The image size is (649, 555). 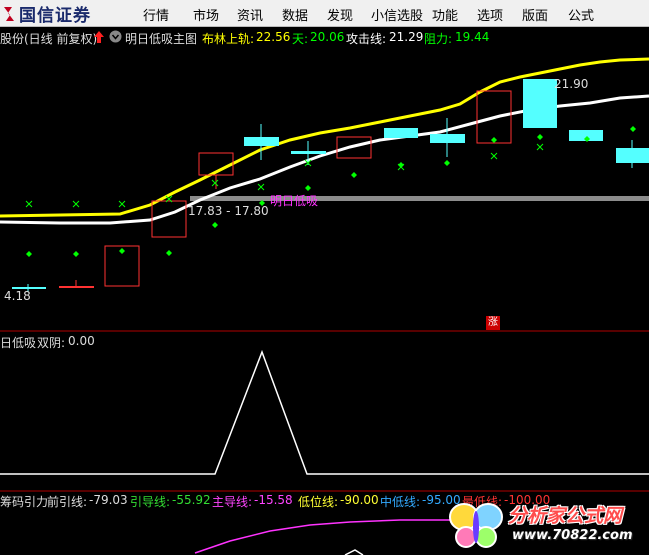 What do you see at coordinates (48, 38) in the screenshot?
I see `stock-label: 股份(日线 前复权)` at bounding box center [48, 38].